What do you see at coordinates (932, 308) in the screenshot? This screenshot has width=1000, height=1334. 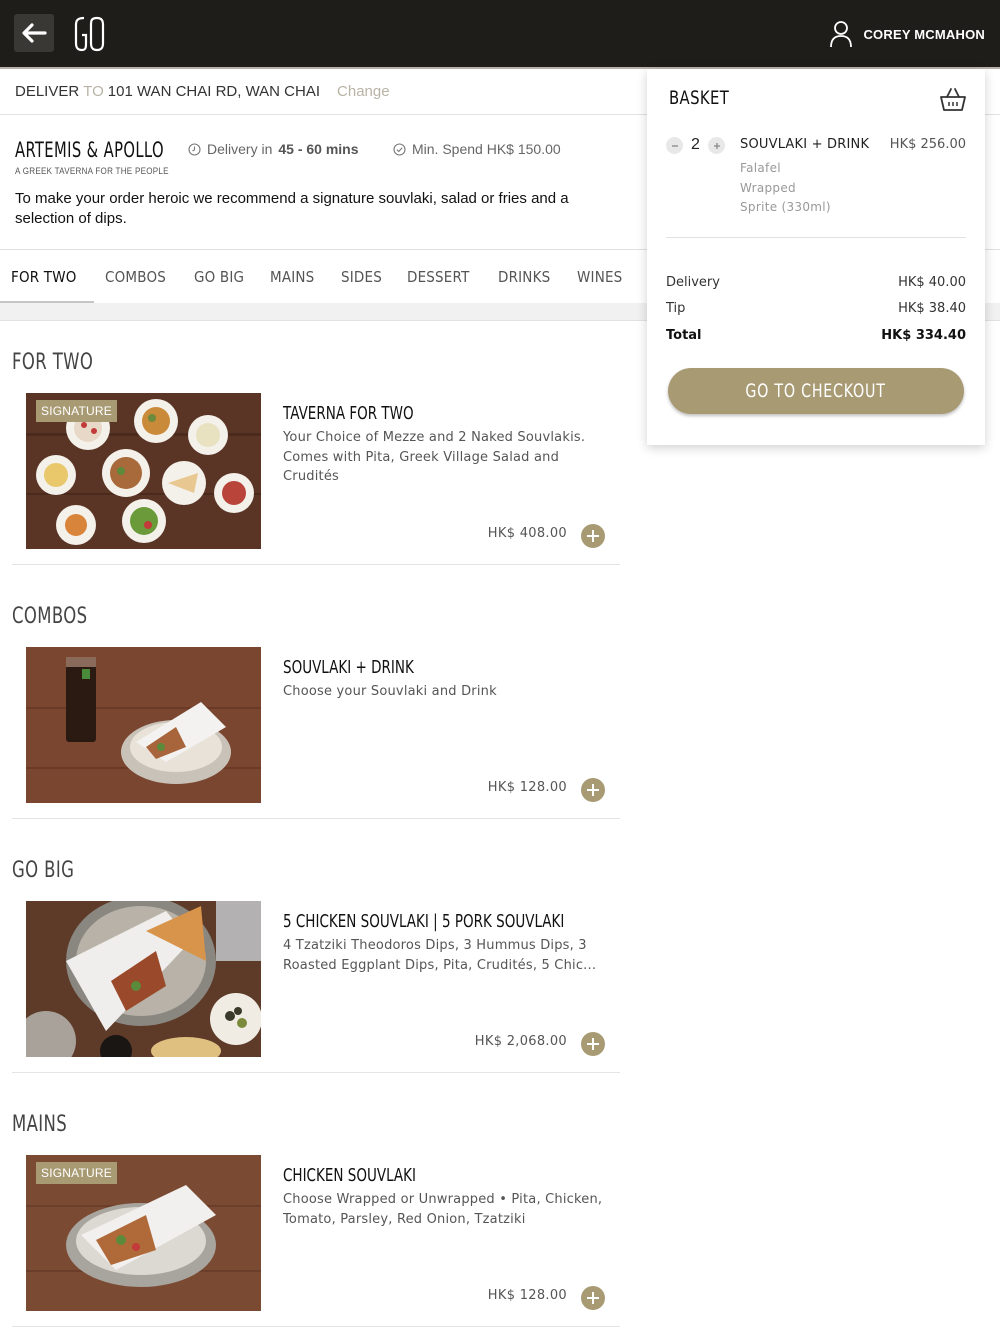 I see `tip-value: HK$ 38.40` at bounding box center [932, 308].